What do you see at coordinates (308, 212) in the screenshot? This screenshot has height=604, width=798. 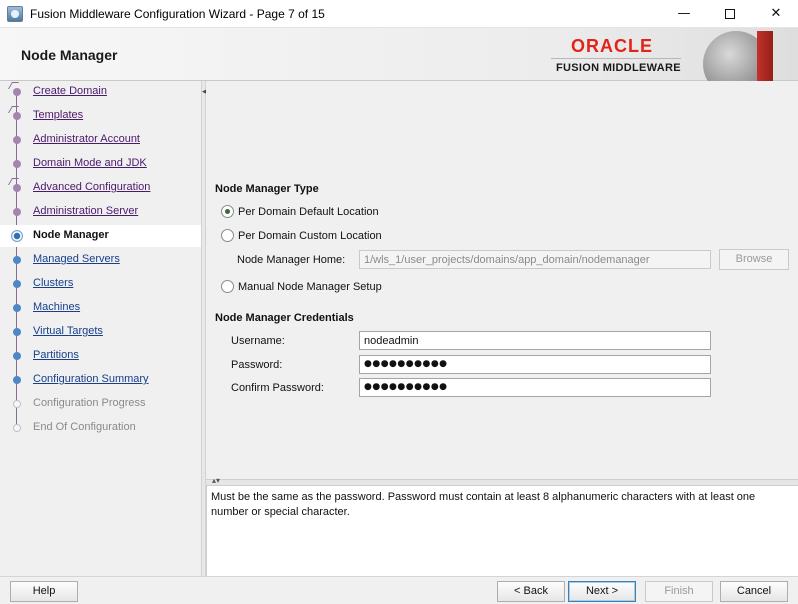 I see `radio-label: Per Domain Default Location` at bounding box center [308, 212].